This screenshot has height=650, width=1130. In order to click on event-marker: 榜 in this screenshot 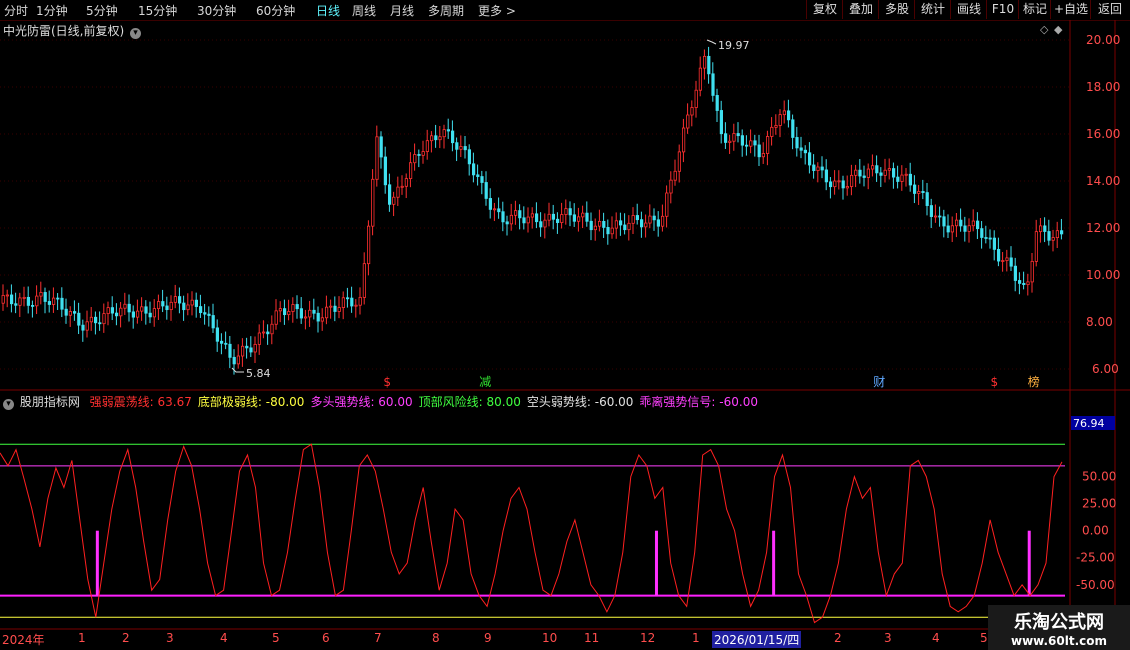, I will do `click(1034, 381)`.